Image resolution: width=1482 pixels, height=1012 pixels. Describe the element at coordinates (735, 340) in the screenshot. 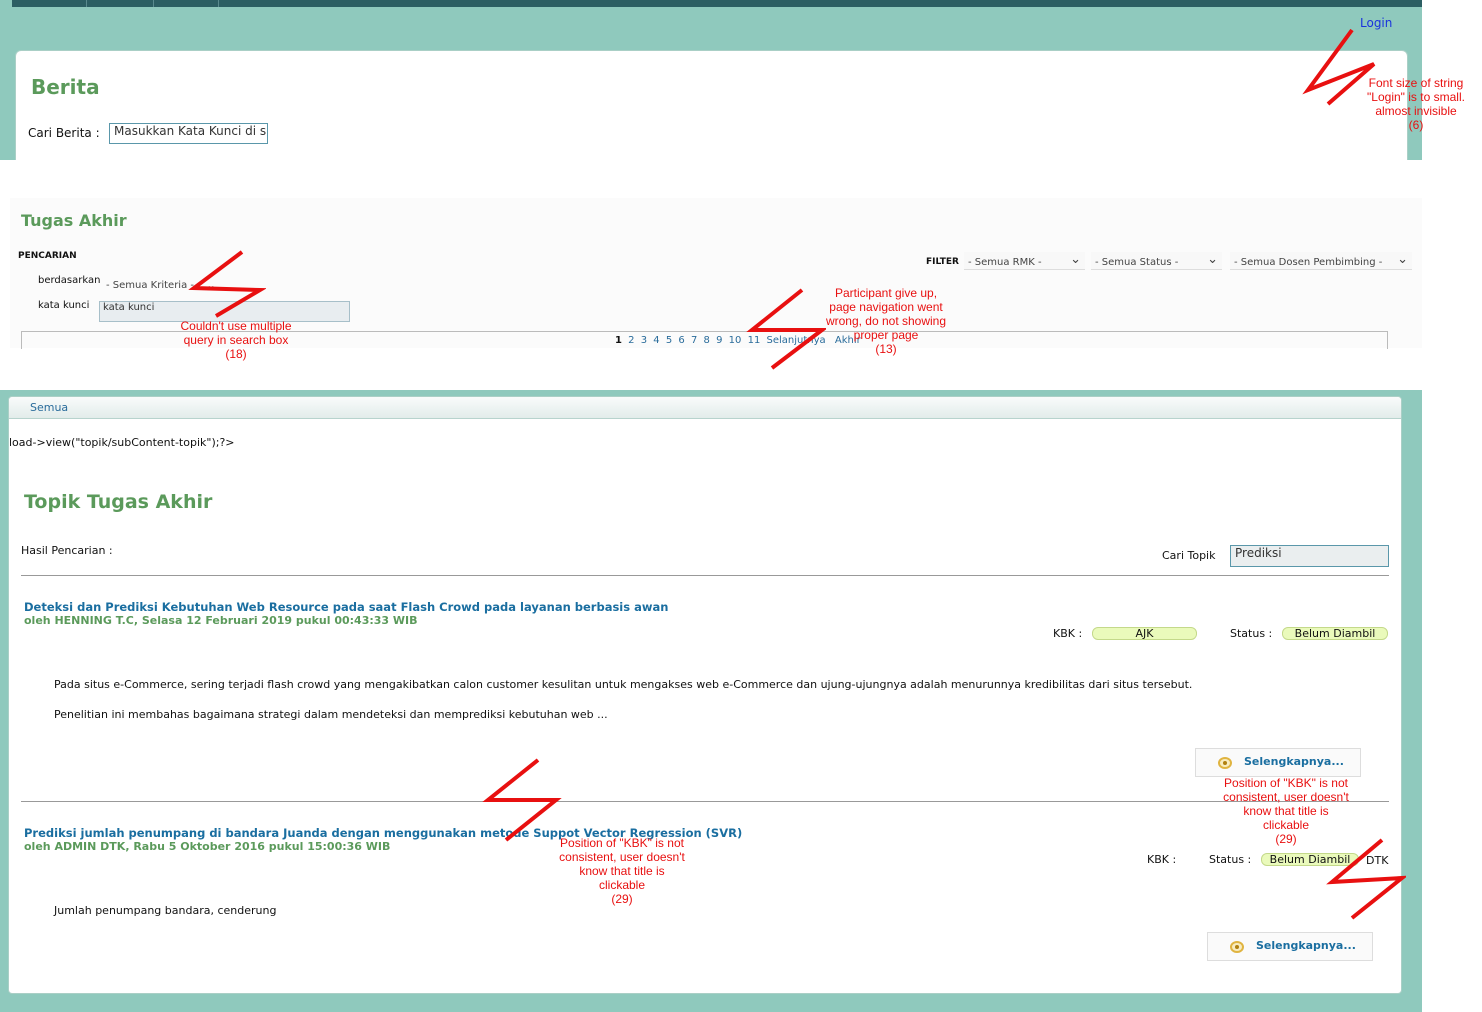

I see `page-link: 10` at that location.